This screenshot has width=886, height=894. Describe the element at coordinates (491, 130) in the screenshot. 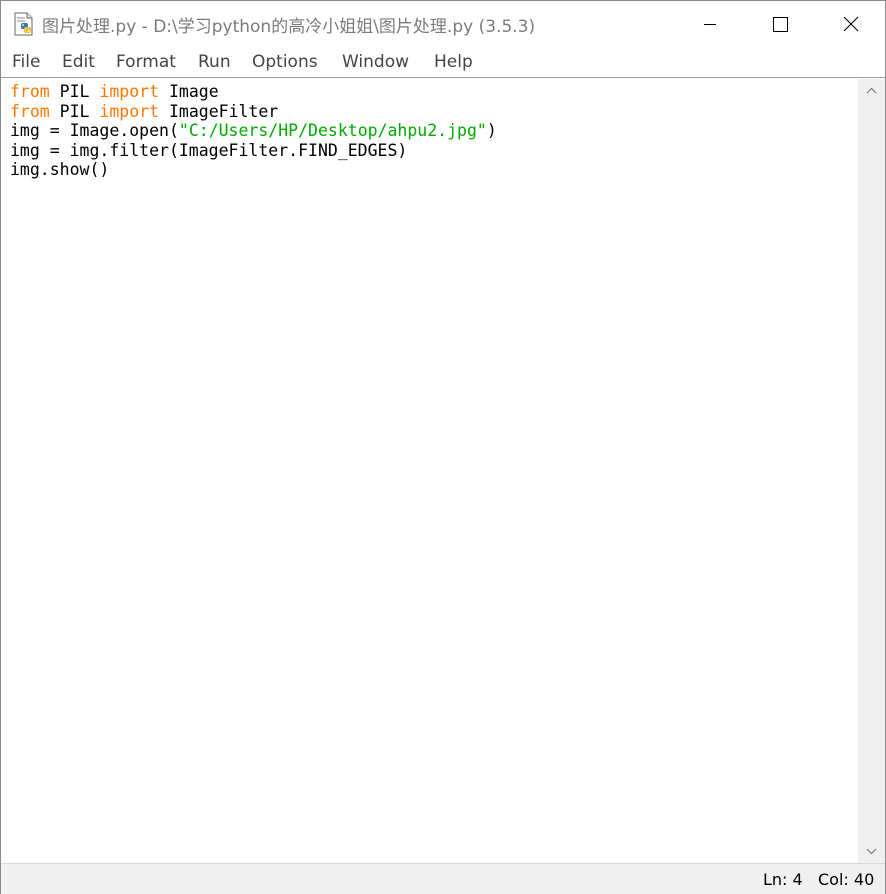

I see `code-token: )` at that location.